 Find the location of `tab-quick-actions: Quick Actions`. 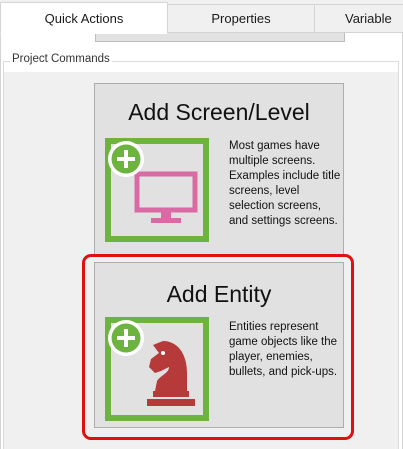

tab-quick-actions: Quick Actions is located at coordinates (84, 18).